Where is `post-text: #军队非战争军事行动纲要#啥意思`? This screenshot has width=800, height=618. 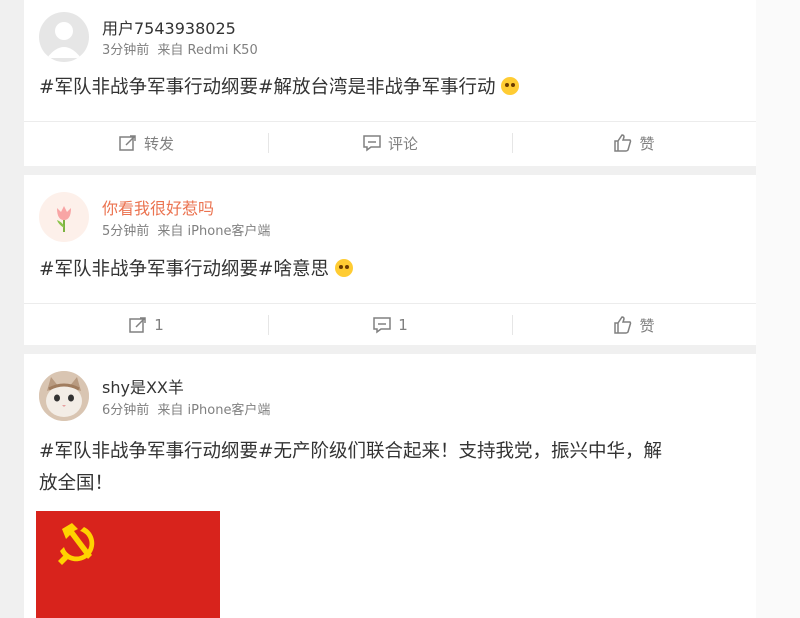 post-text: #军队非战争军事行动纲要#啥意思 is located at coordinates (196, 270).